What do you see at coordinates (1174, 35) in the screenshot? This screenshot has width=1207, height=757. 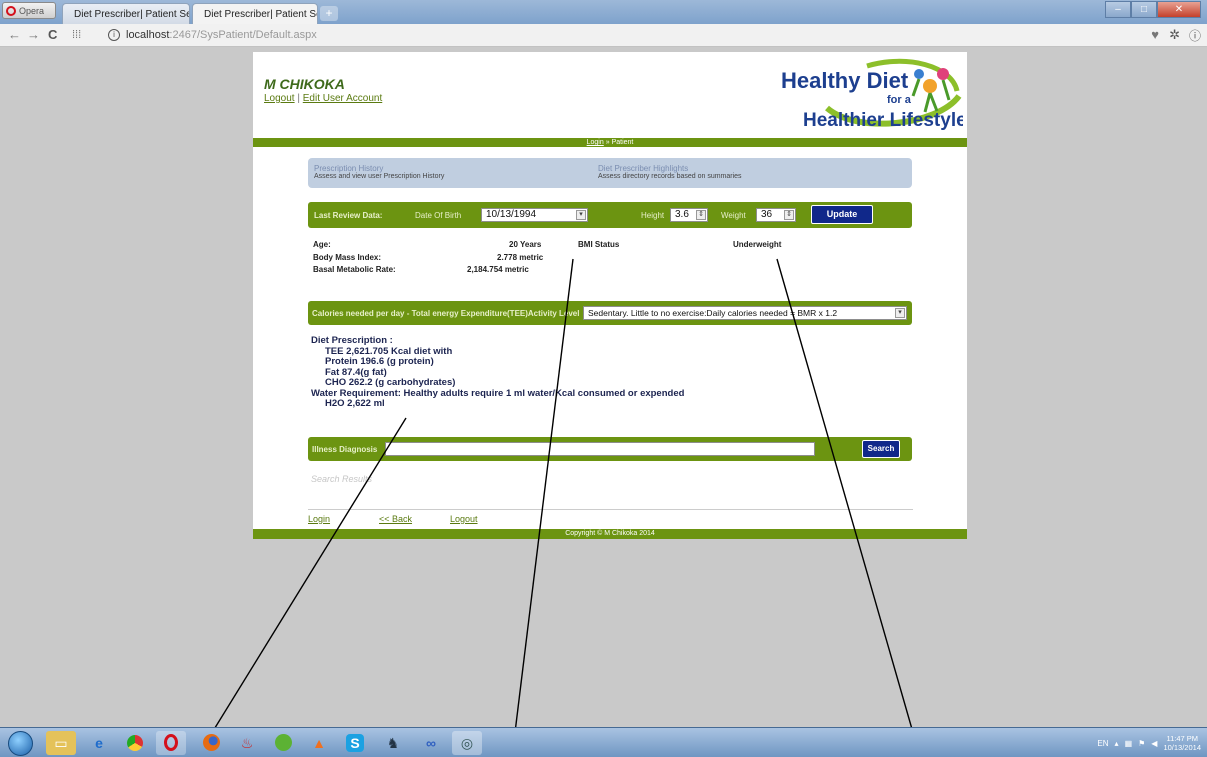 I see `settings-icon: ✲` at bounding box center [1174, 35].